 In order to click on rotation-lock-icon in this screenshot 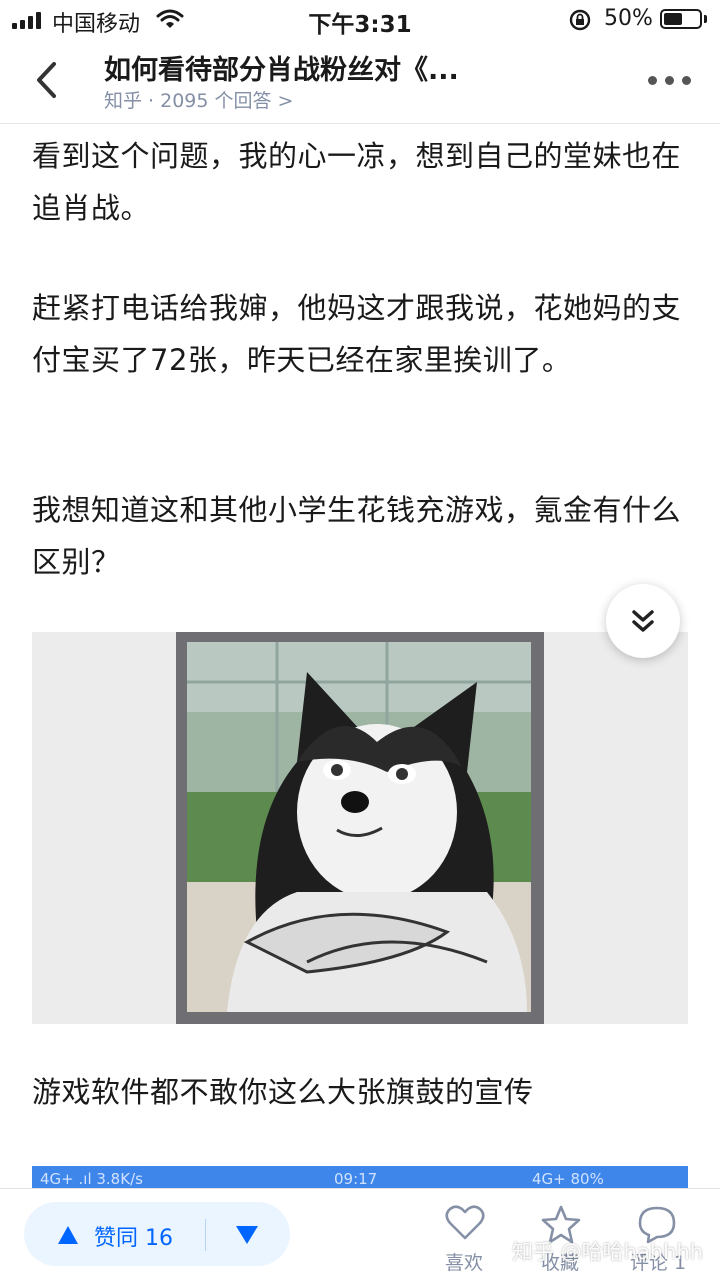, I will do `click(580, 20)`.